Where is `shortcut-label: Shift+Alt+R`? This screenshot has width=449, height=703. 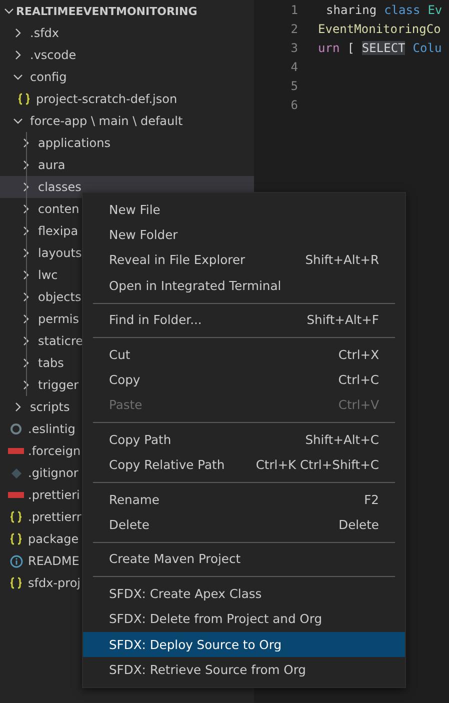 shortcut-label: Shift+Alt+R is located at coordinates (342, 260).